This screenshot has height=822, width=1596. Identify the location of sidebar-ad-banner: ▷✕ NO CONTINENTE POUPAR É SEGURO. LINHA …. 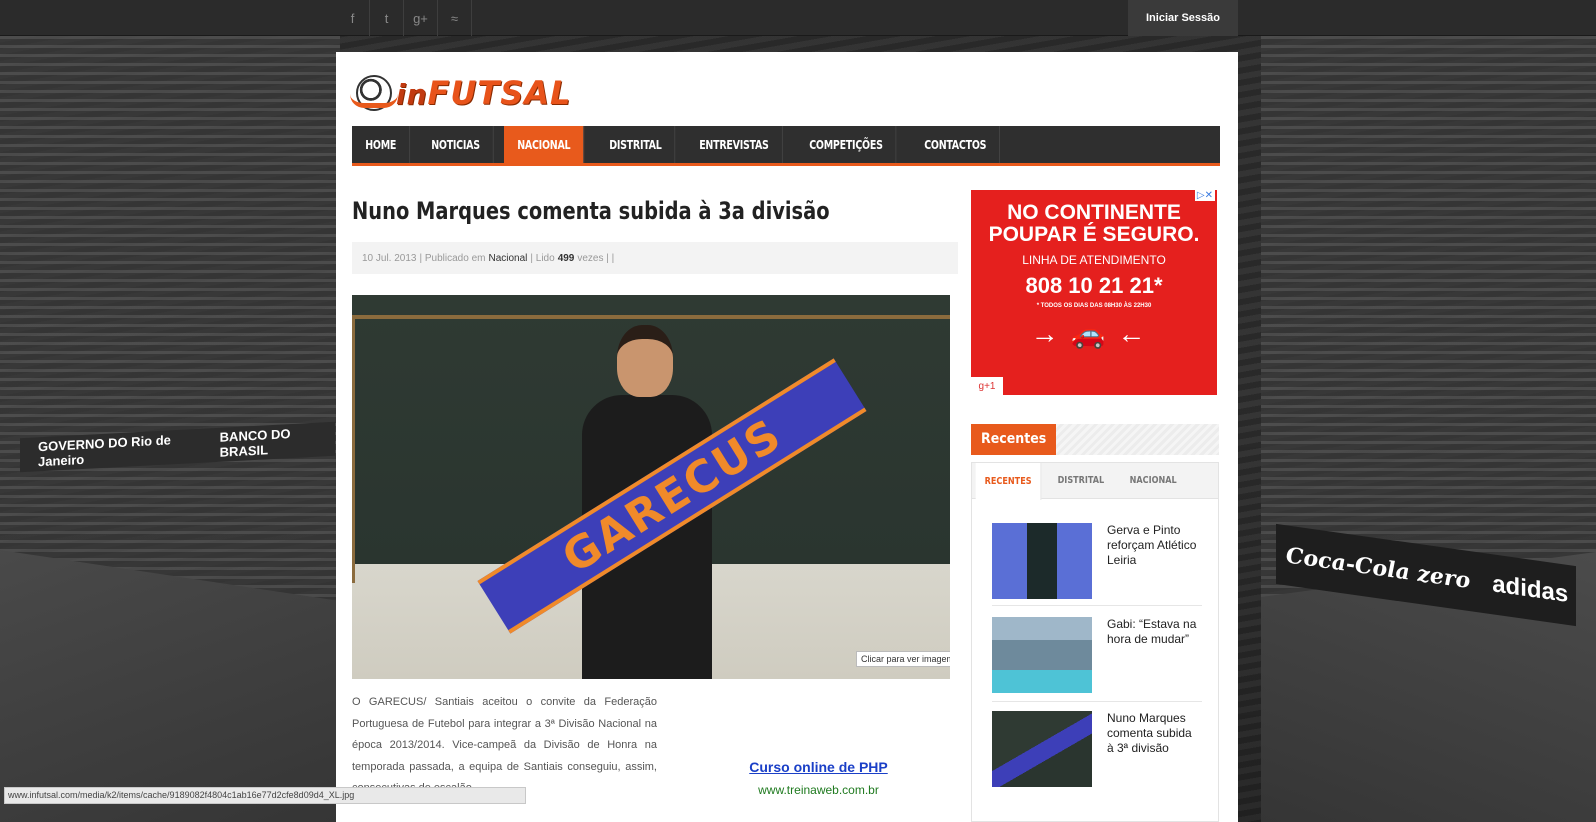
(1094, 292).